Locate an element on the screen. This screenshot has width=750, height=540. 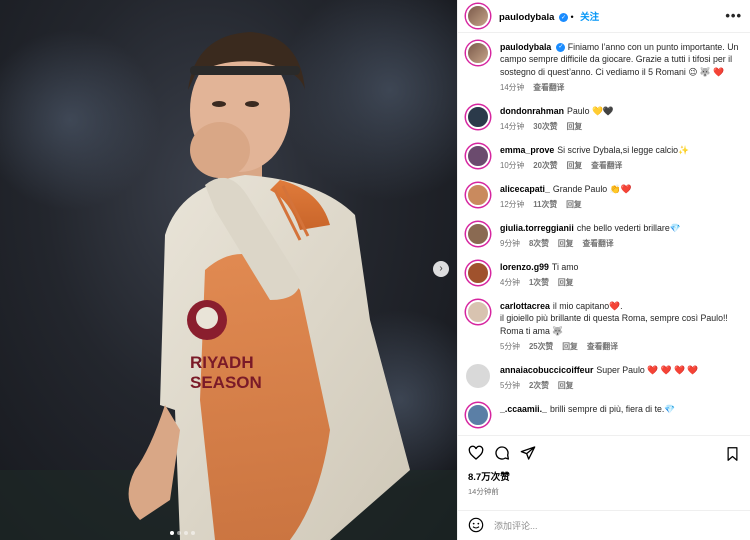
comment-item: dondonrahman Paulo 💛🖤 14分钟 30次赞 回复 is located at coordinates (604, 119).